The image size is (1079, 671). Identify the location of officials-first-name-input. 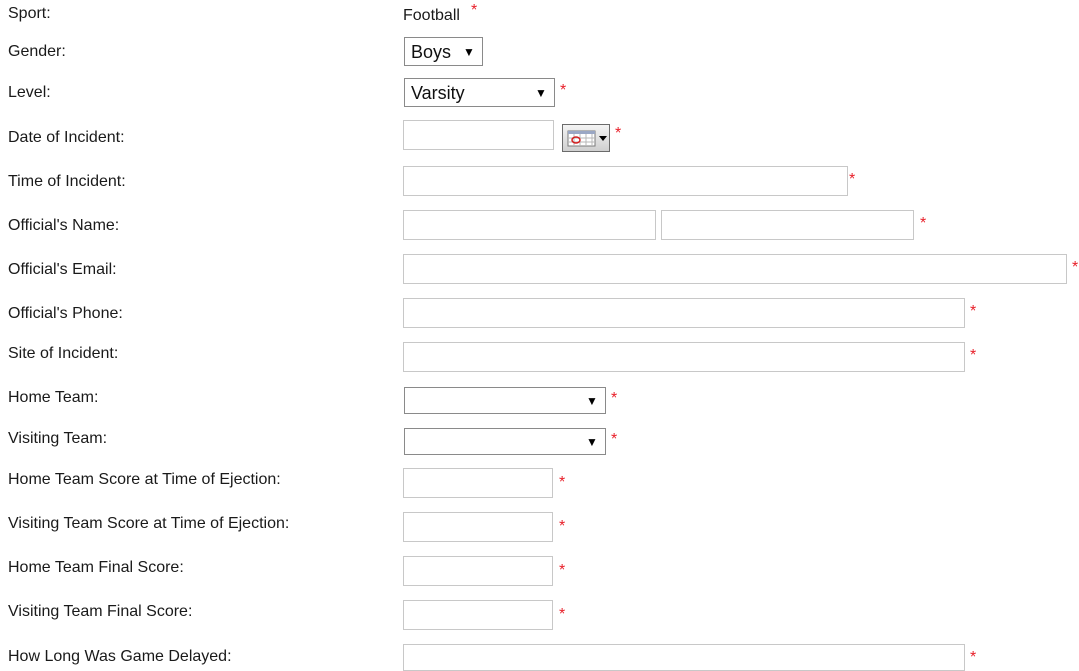
(529, 225).